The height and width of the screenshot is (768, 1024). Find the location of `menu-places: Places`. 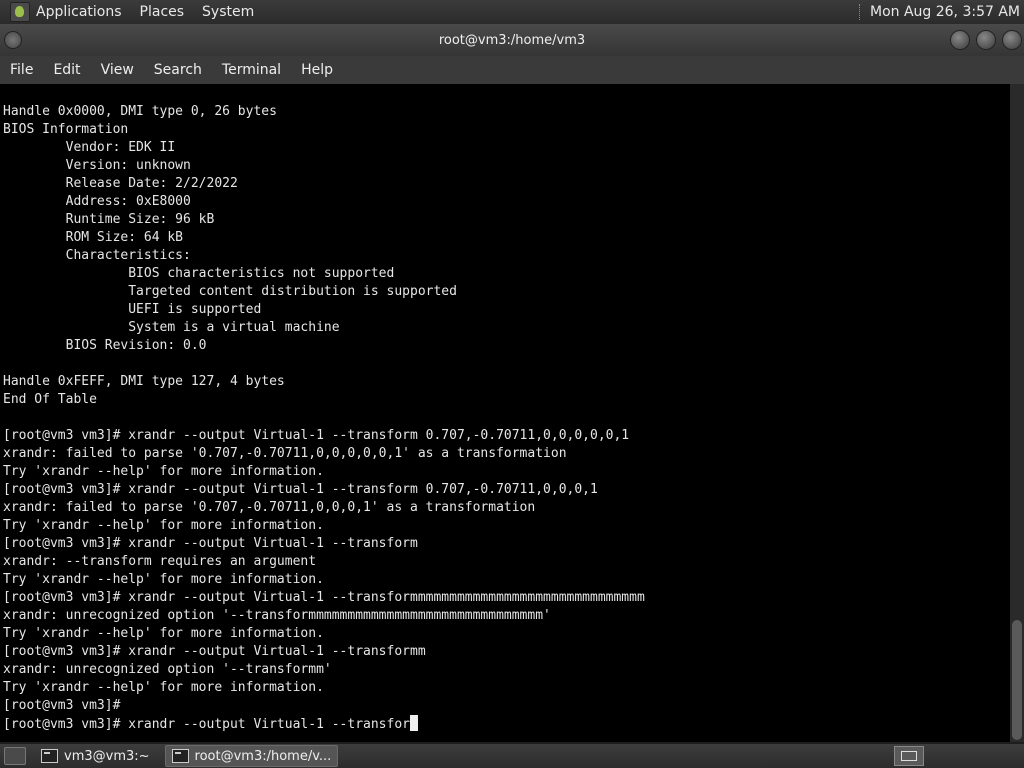

menu-places: Places is located at coordinates (162, 12).